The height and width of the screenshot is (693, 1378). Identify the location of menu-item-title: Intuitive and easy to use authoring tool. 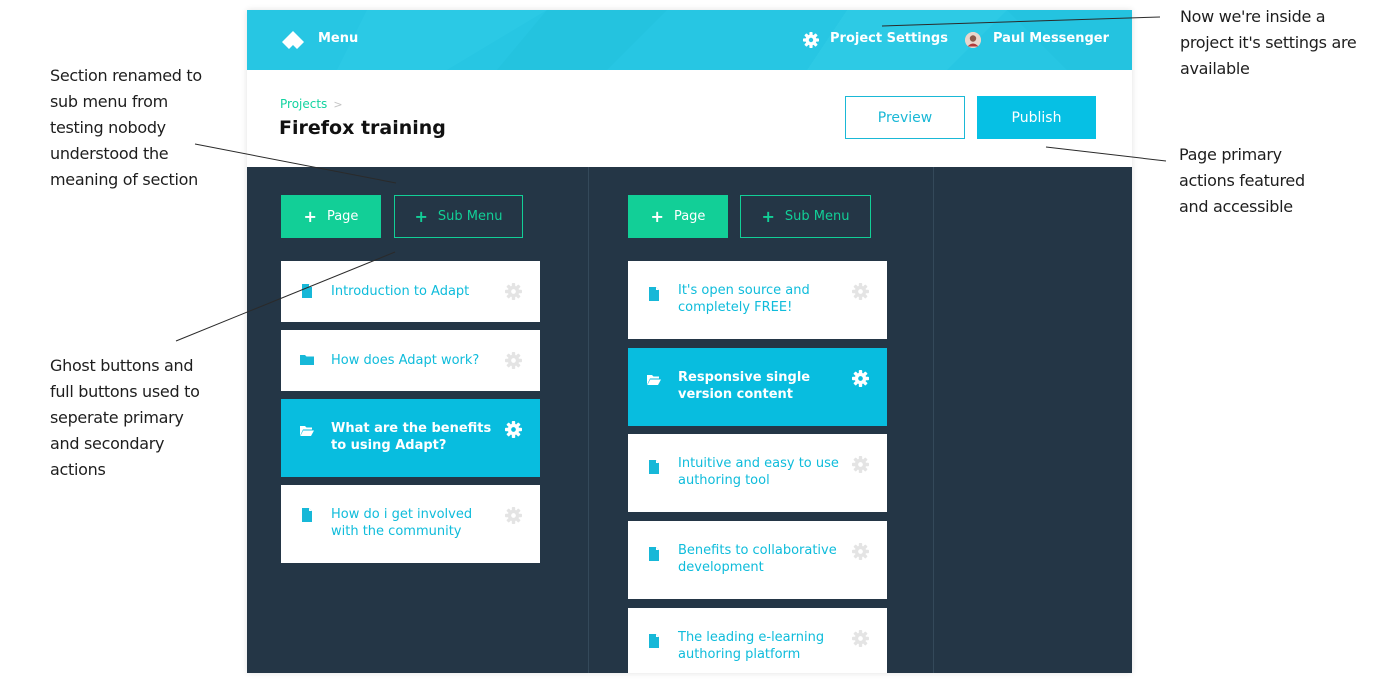
(758, 472).